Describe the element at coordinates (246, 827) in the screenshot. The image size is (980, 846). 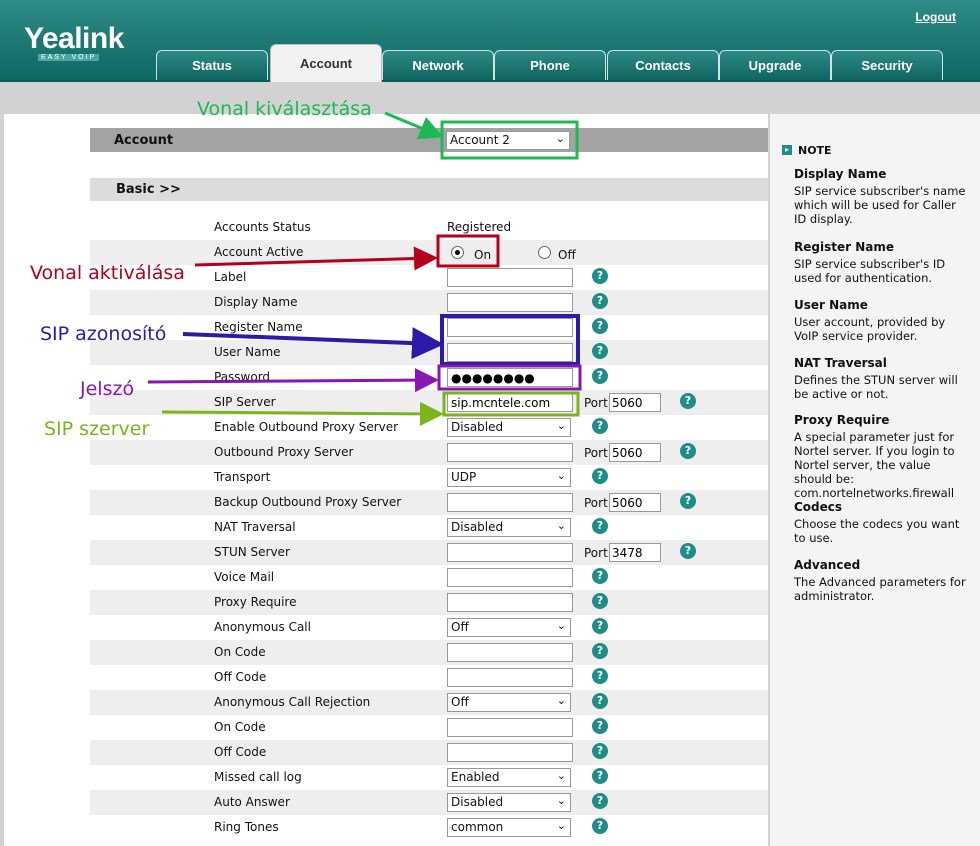
I see `field-label: Ring Tones` at that location.